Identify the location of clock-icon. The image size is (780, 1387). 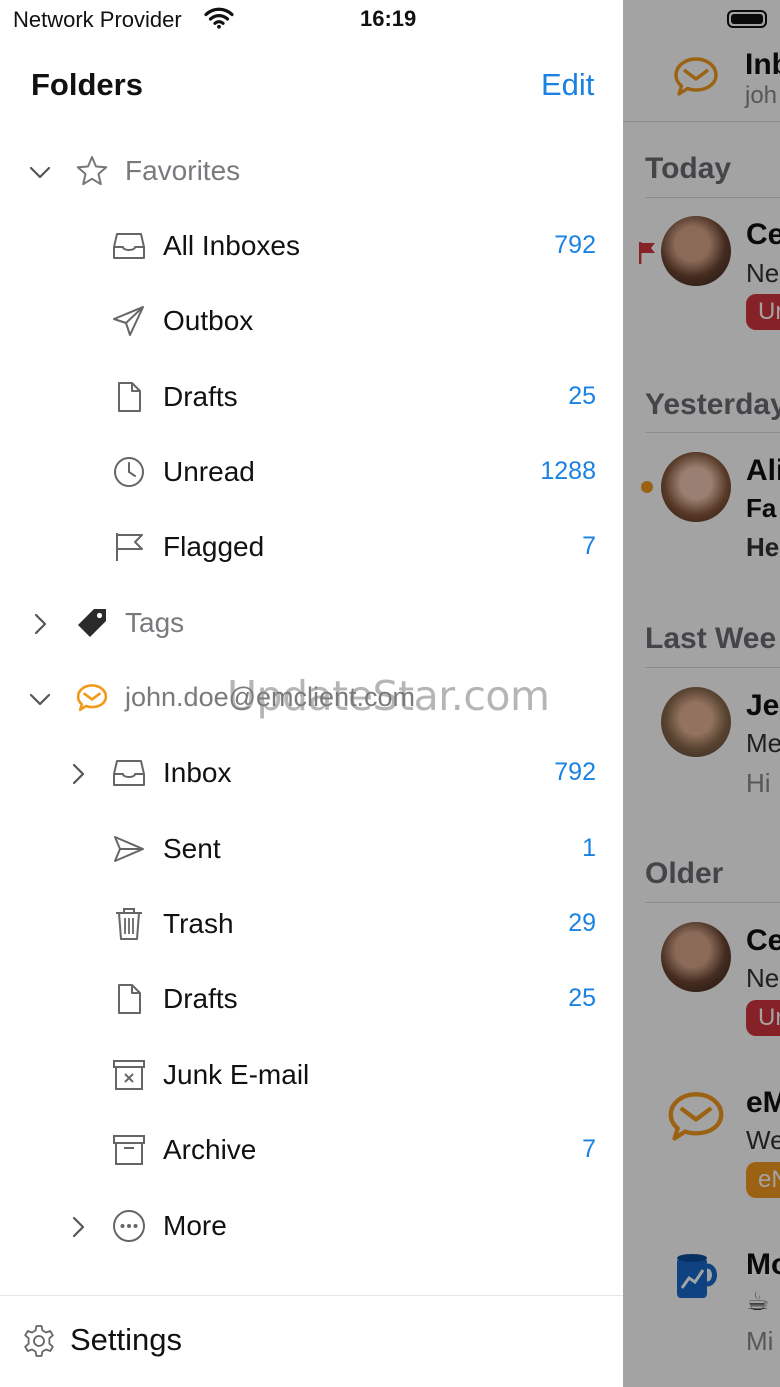
(129, 472).